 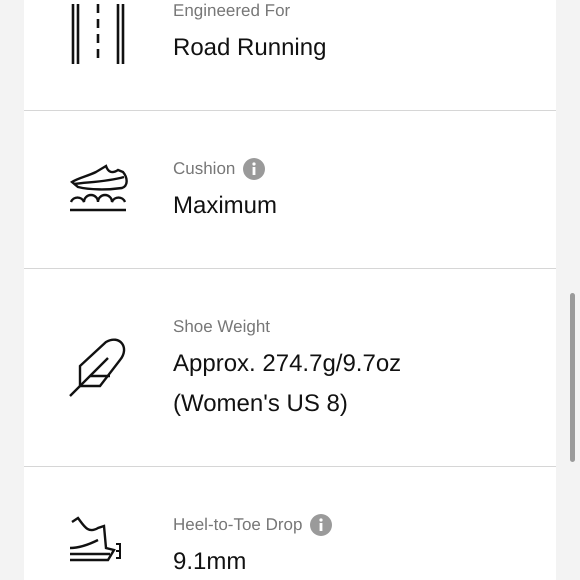 What do you see at coordinates (210, 562) in the screenshot?
I see `spec-value: 9.1mm` at bounding box center [210, 562].